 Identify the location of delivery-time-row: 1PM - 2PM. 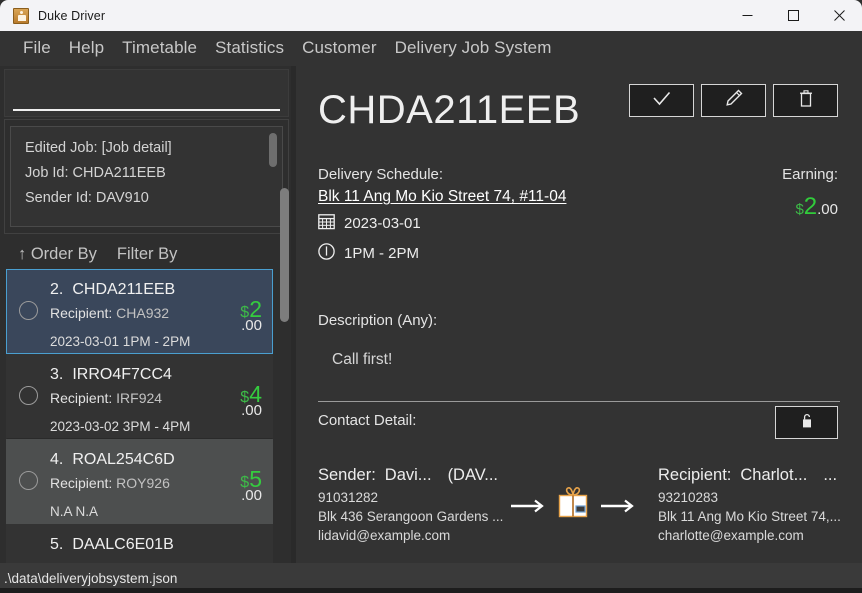
(368, 253).